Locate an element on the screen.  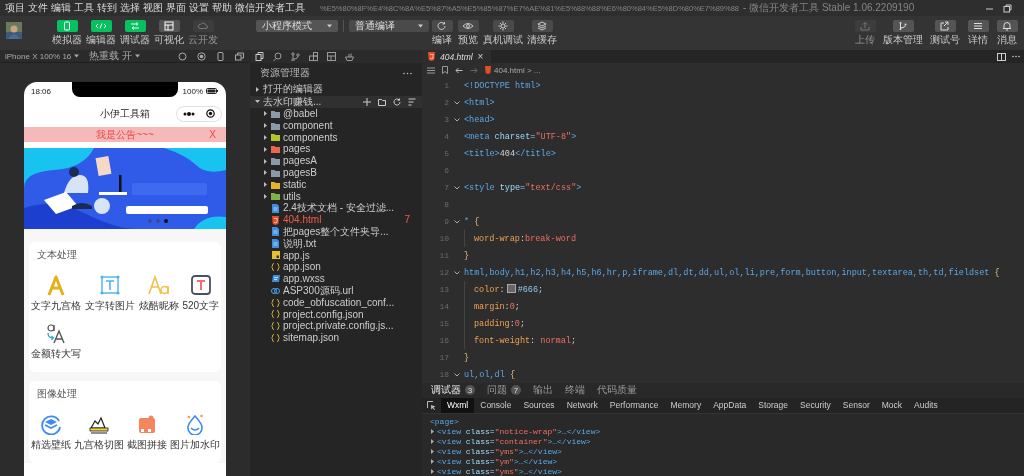
devtools-tab: Wxml is located at coordinates (458, 405).